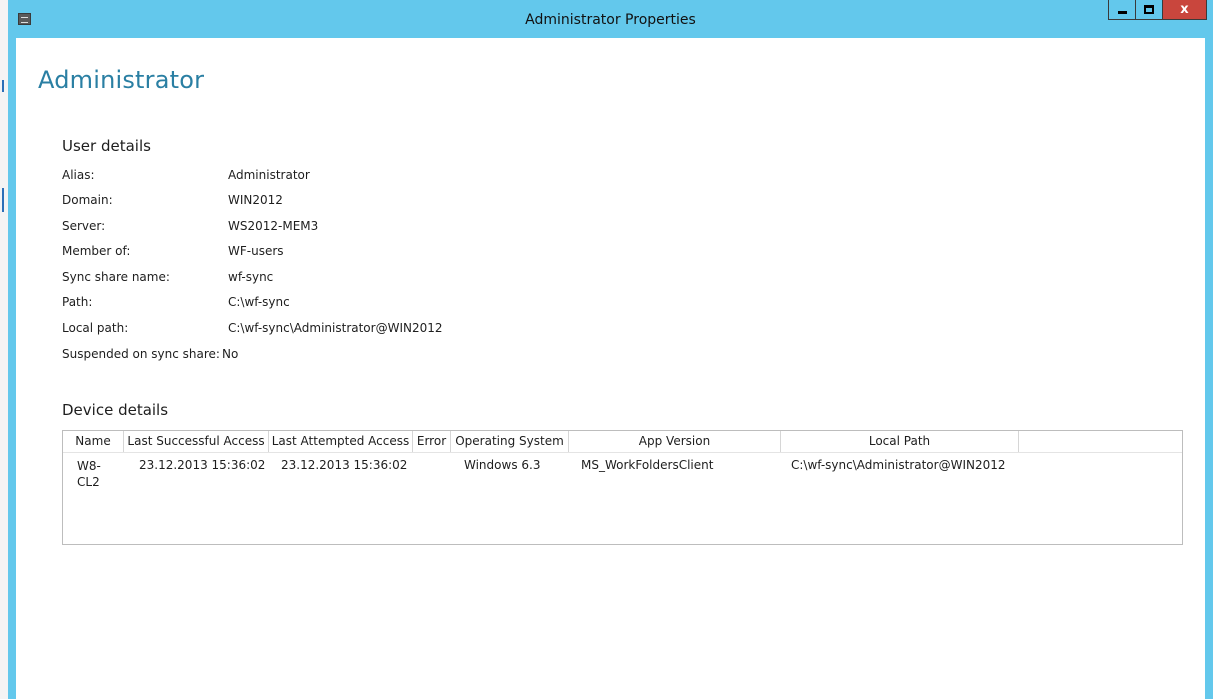 The width and height of the screenshot is (1213, 699). I want to click on detail-label: Local path:, so click(95, 328).